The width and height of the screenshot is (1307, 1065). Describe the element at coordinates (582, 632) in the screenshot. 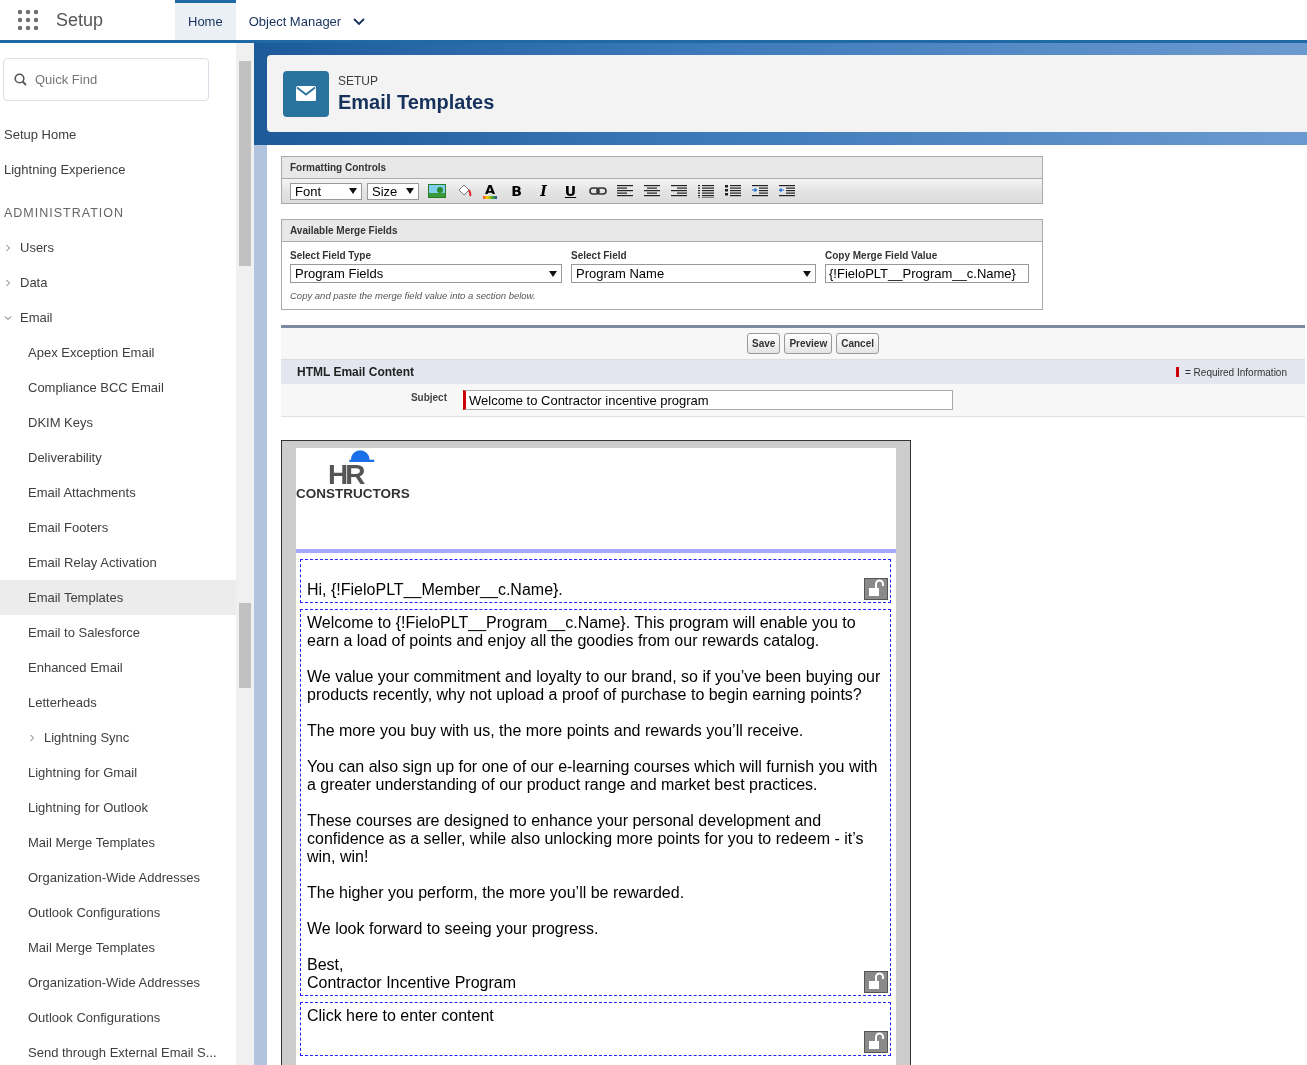

I see `paragraph: Welcome to {!FieloPLT__Program__c.Name}. This program will enable you to earn a load of points and enjoy all the goodies from our rewards catalog.` at that location.